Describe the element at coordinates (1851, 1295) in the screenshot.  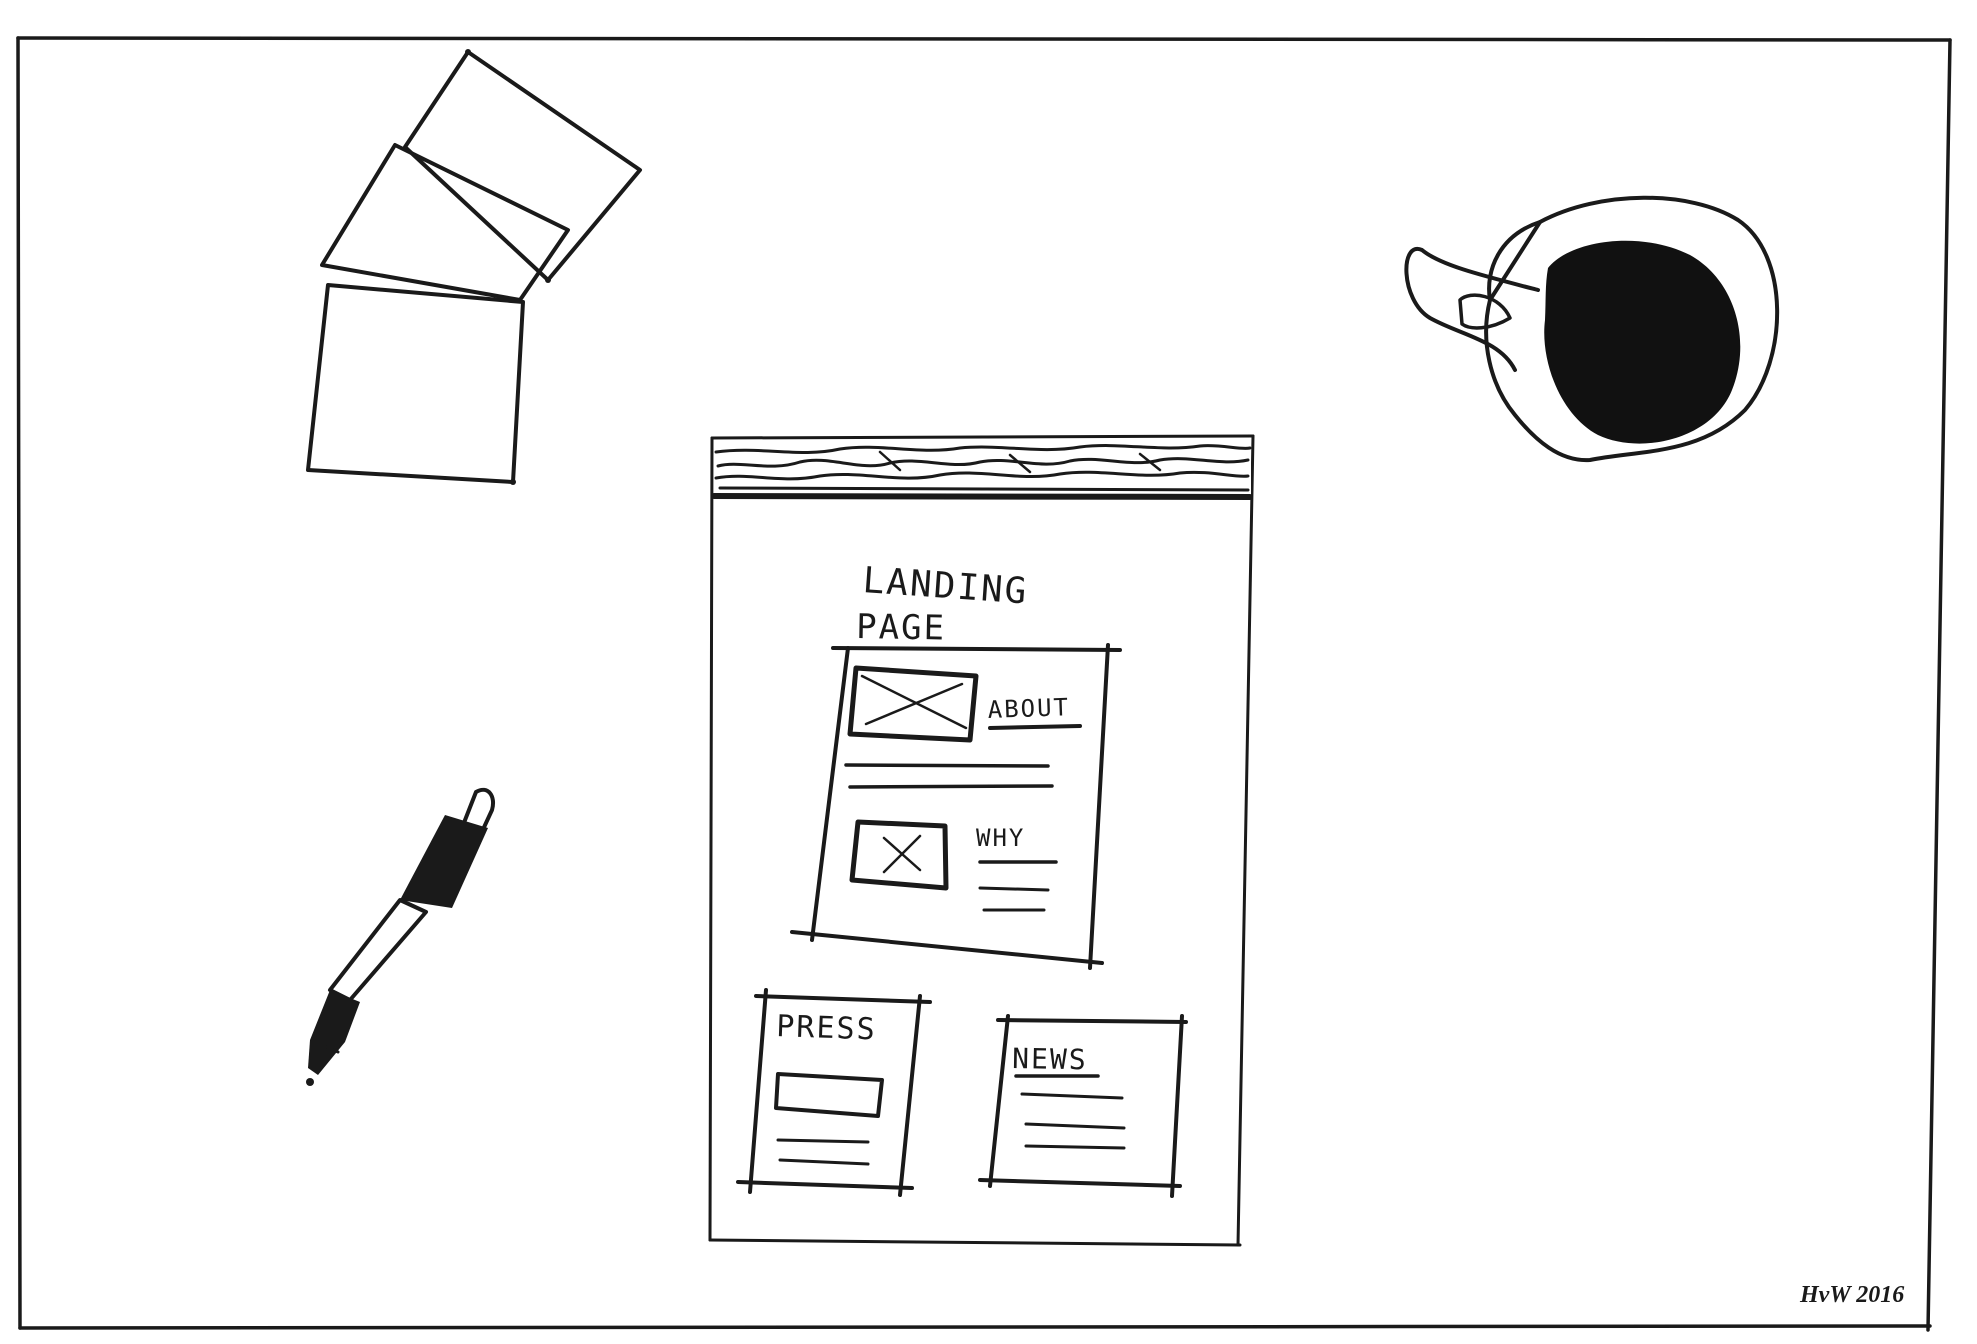
I see `signature: HvW 2016` at that location.